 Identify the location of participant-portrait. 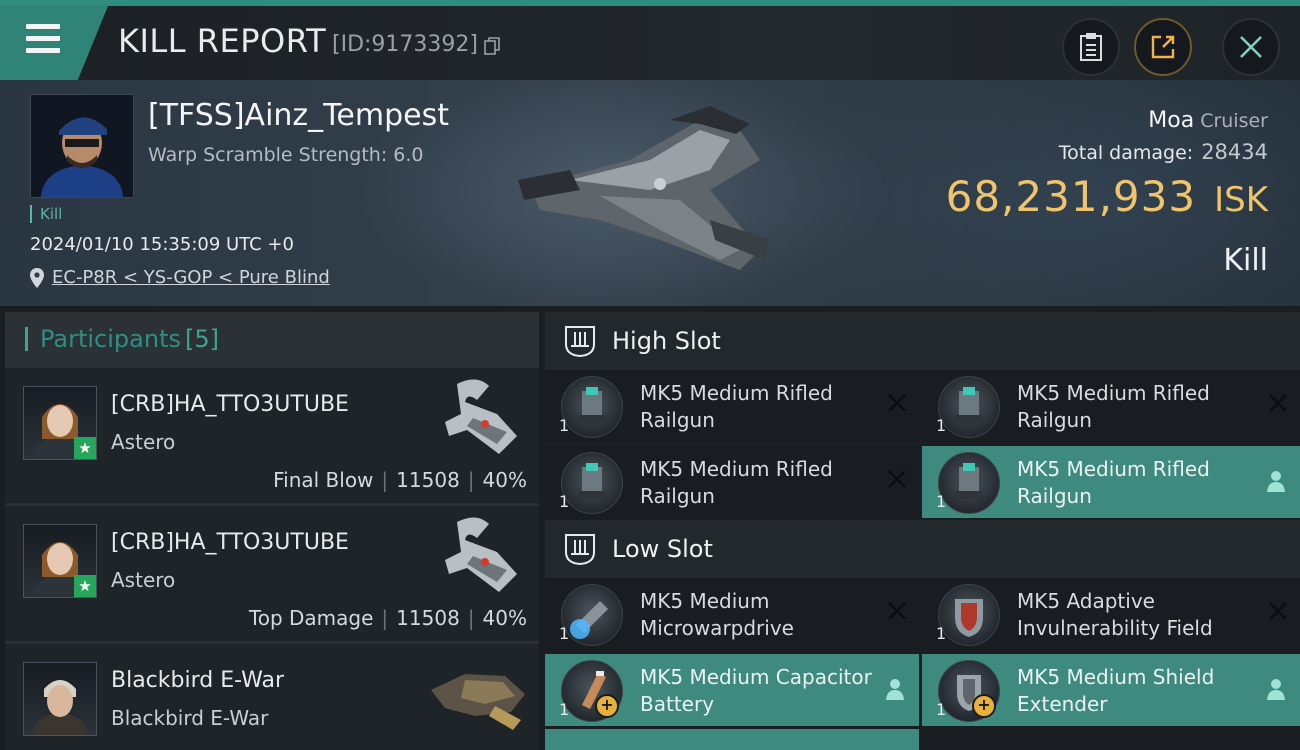
(60, 707).